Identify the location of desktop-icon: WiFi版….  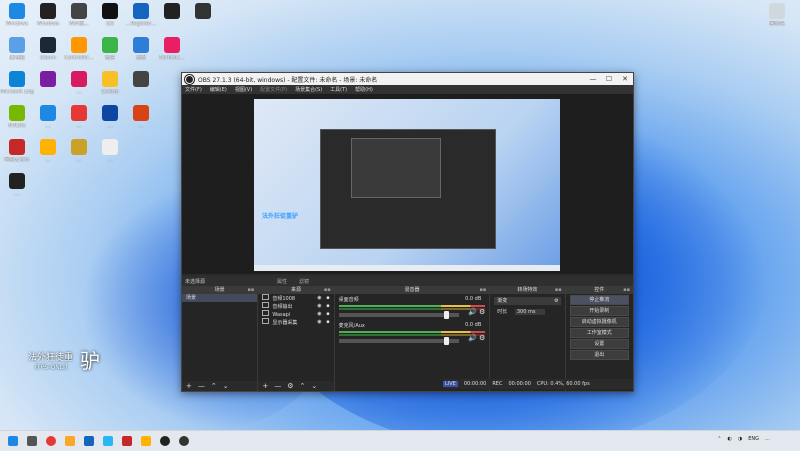
(79, 15).